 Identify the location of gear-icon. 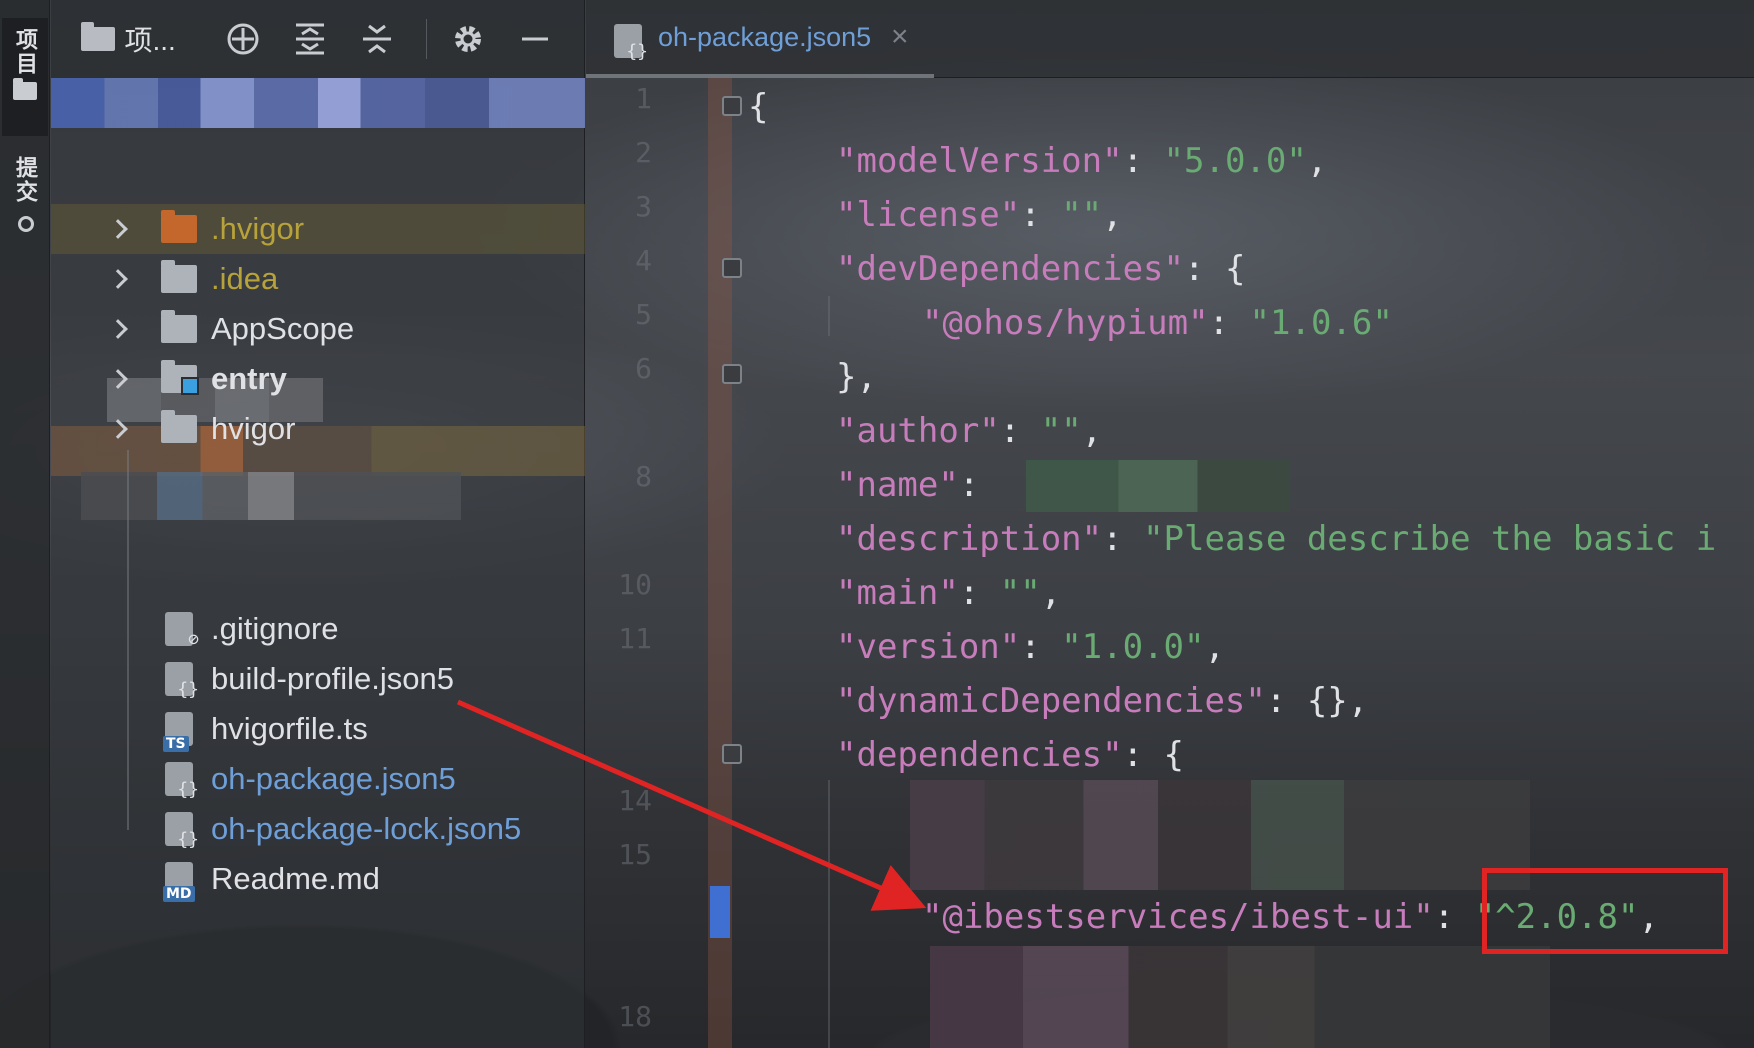
(467, 39).